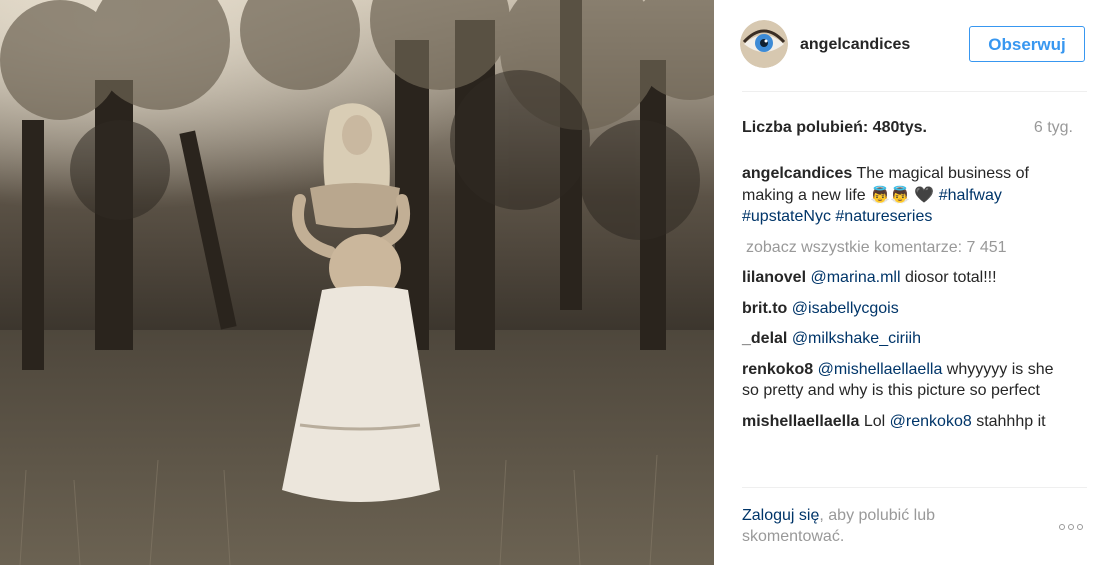  What do you see at coordinates (1011, 421) in the screenshot?
I see `comment-text: stahhhp it` at bounding box center [1011, 421].